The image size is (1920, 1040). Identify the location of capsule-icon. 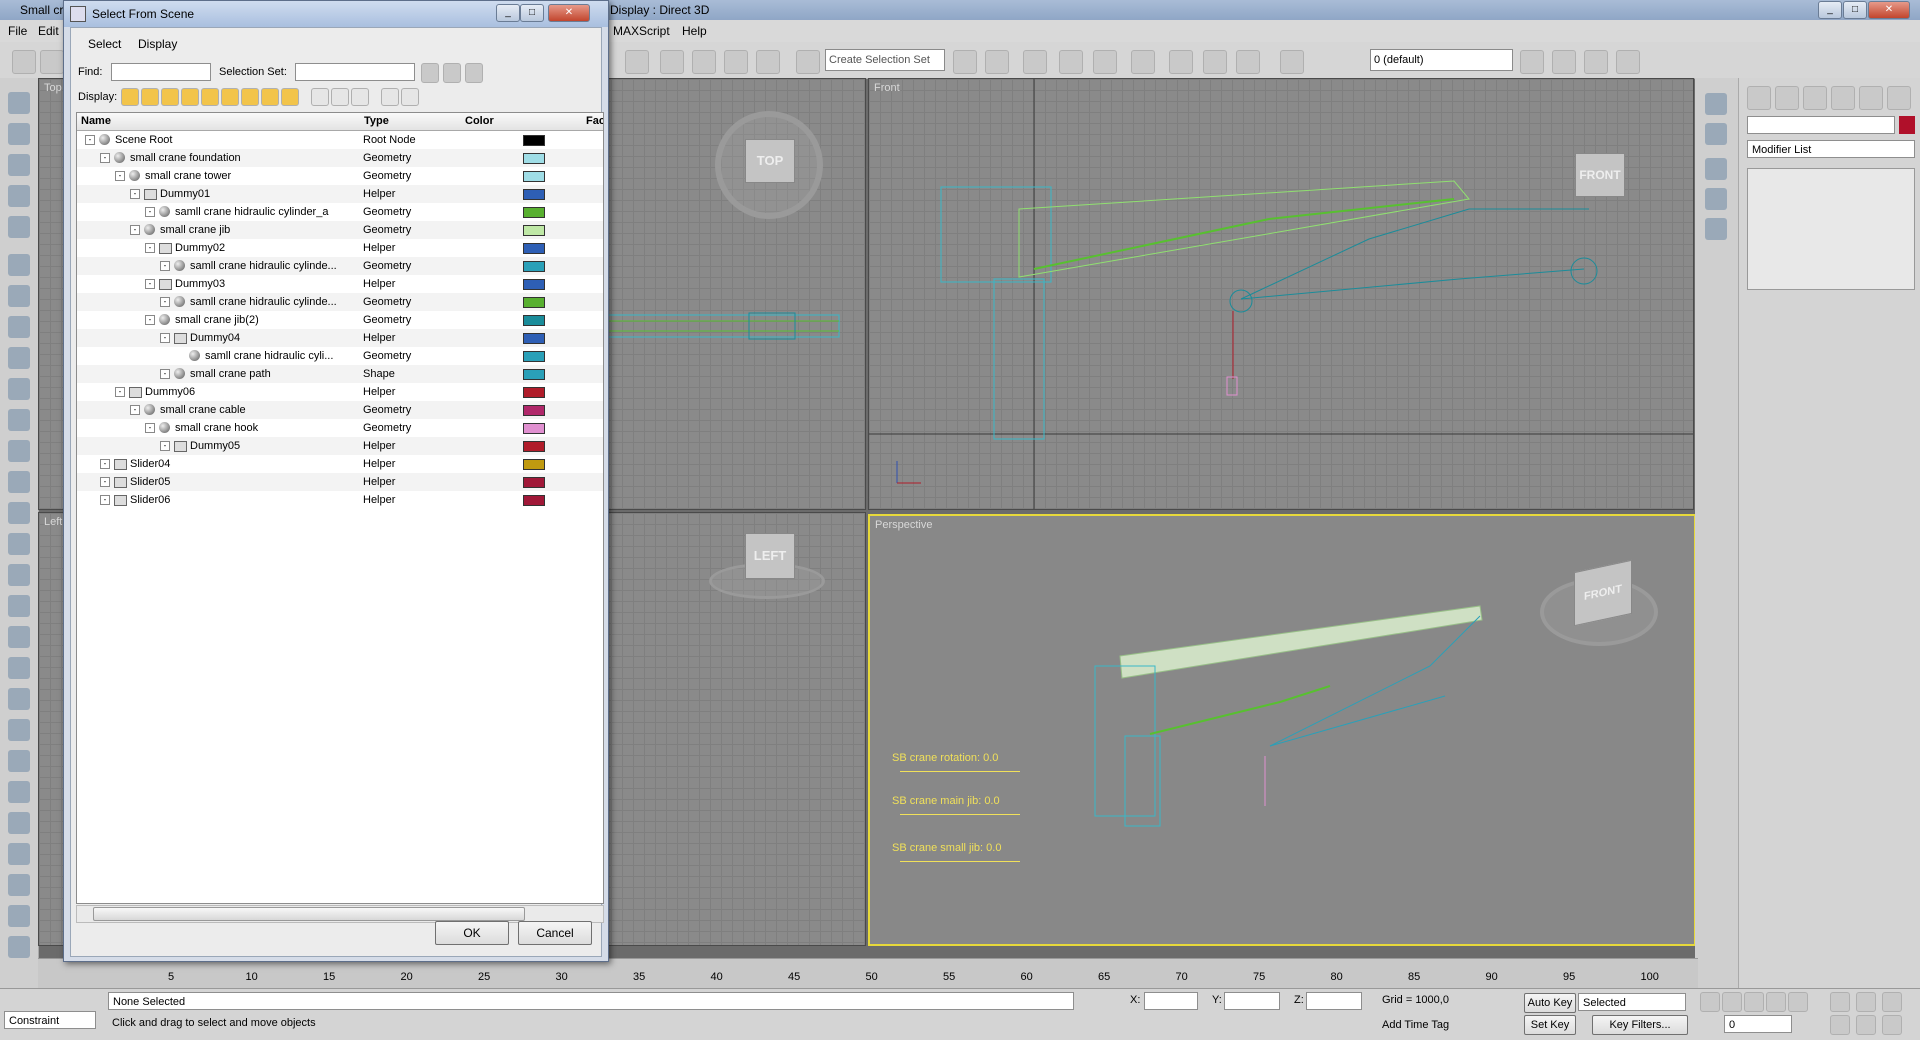
(19, 792).